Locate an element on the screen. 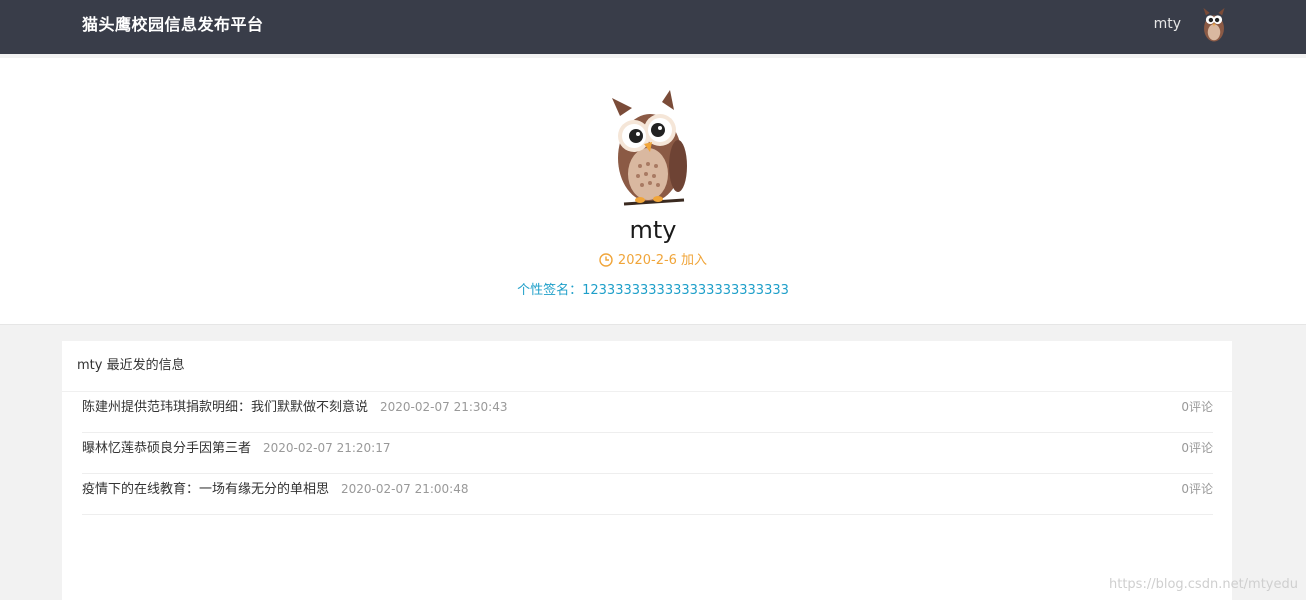 The image size is (1306, 600). post-title-link: 陈建州提供范玮琪捐款明细：我们默默做不刻意说 is located at coordinates (225, 407).